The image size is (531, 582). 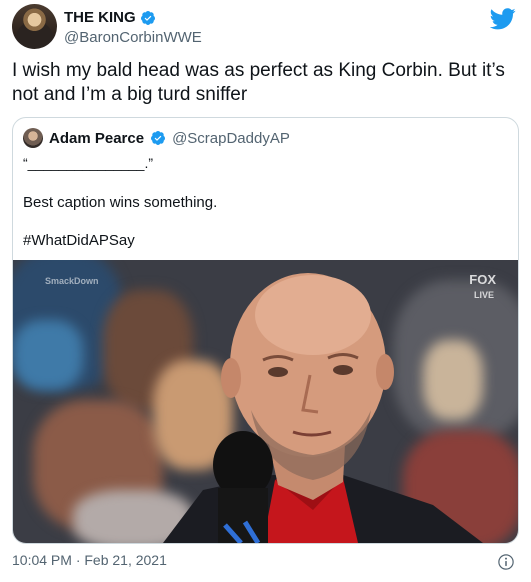 What do you see at coordinates (34, 26) in the screenshot?
I see `author-avatar` at bounding box center [34, 26].